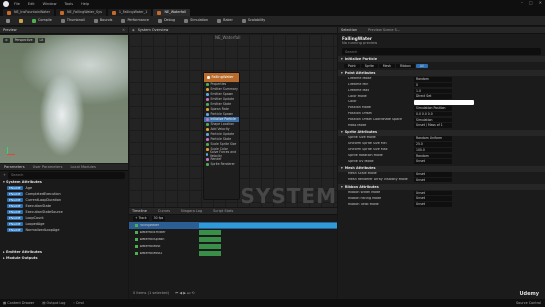  What do you see at coordinates (528, 303) in the screenshot?
I see `source-control-button: Source Control` at bounding box center [528, 303].